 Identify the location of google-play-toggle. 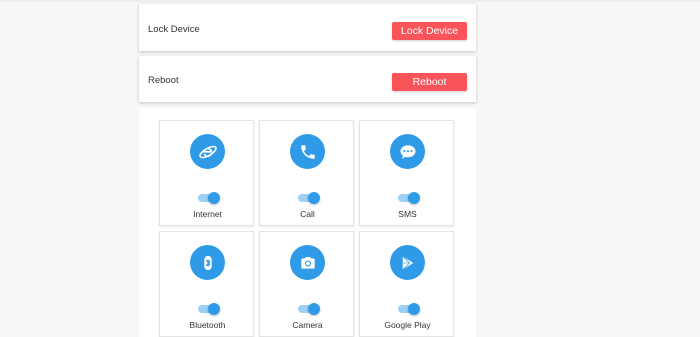
(409, 309).